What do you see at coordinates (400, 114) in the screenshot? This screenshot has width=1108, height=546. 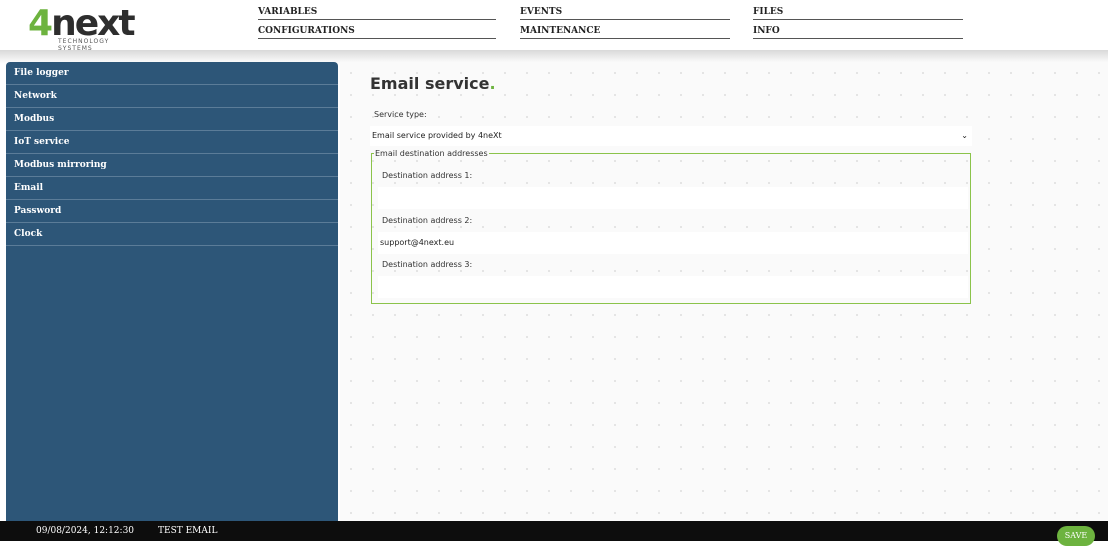 I see `service-type-label: Service type:` at bounding box center [400, 114].